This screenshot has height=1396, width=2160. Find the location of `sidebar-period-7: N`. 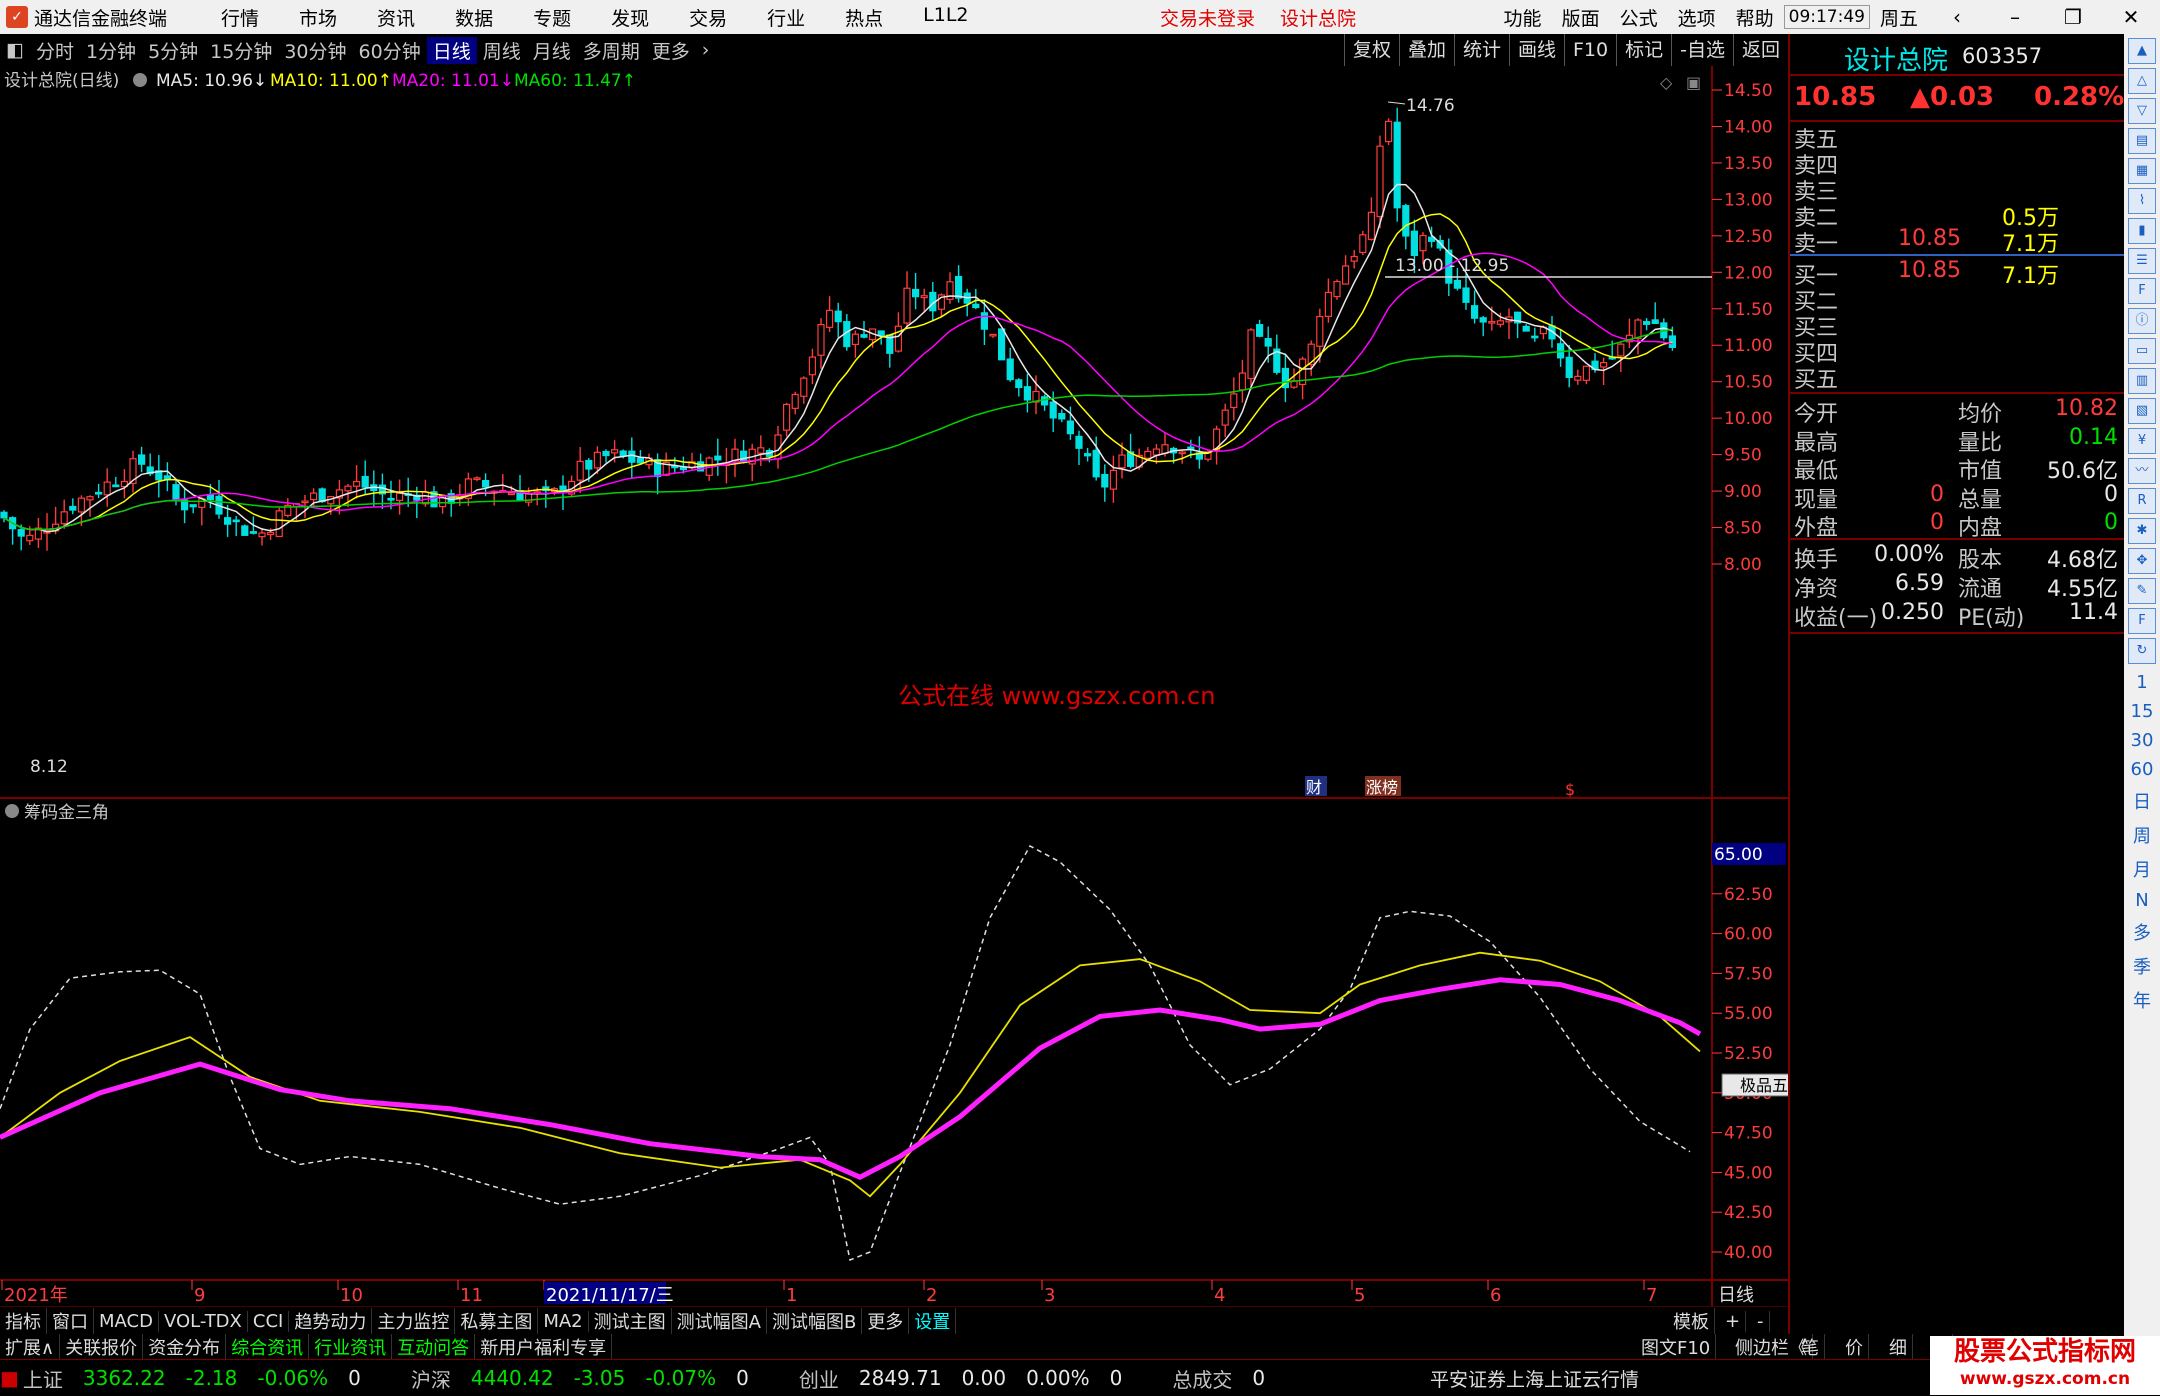

sidebar-period-7: N is located at coordinates (2142, 900).